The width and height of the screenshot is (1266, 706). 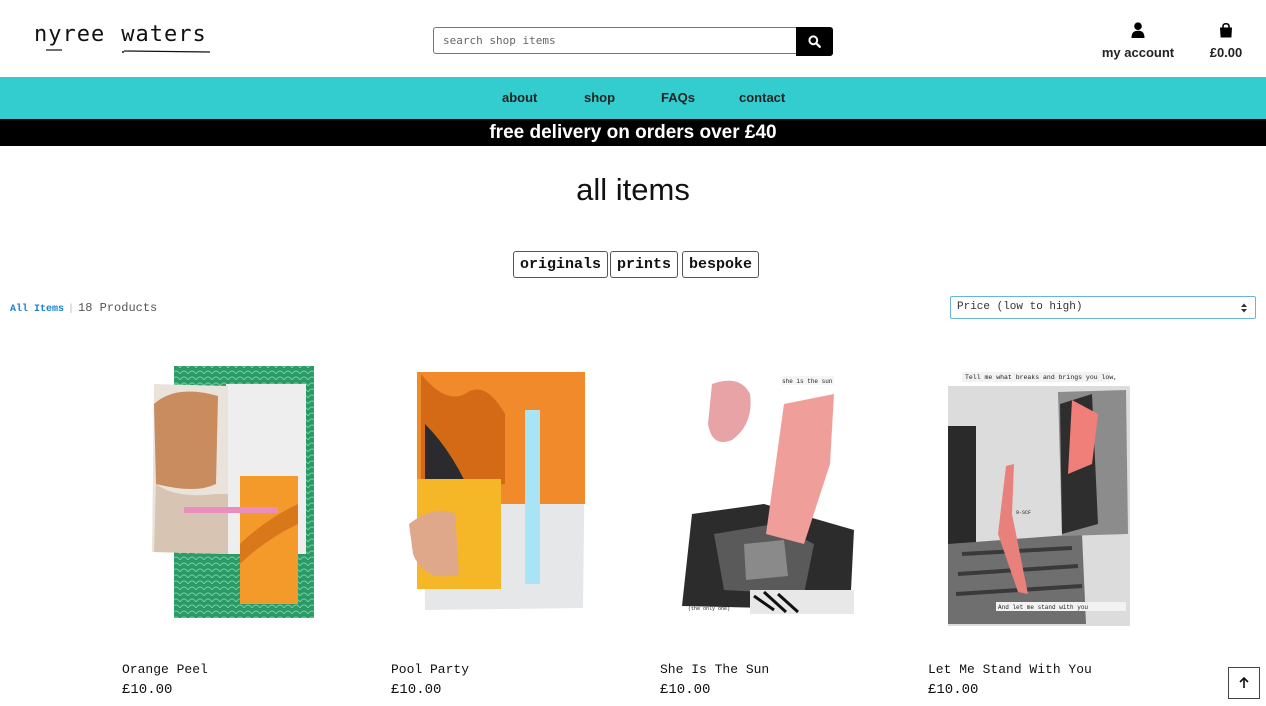 I want to click on bag-icon, so click(x=1226, y=30).